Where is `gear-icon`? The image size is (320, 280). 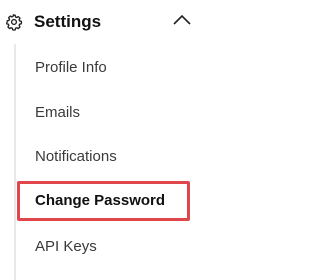
gear-icon is located at coordinates (14, 22).